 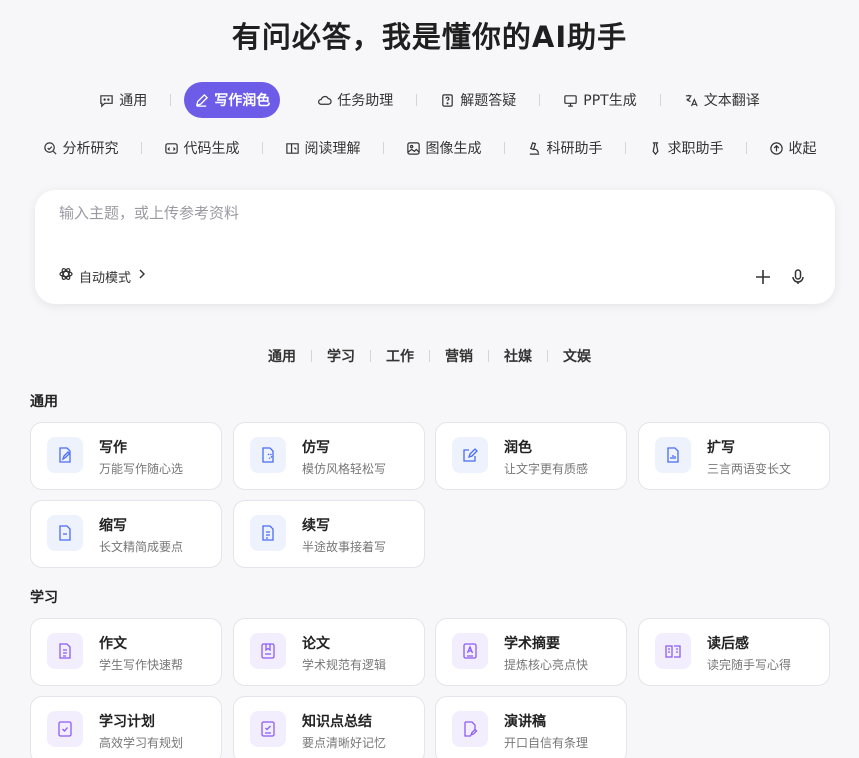 What do you see at coordinates (90, 149) in the screenshot?
I see `tab-label: 分析研究` at bounding box center [90, 149].